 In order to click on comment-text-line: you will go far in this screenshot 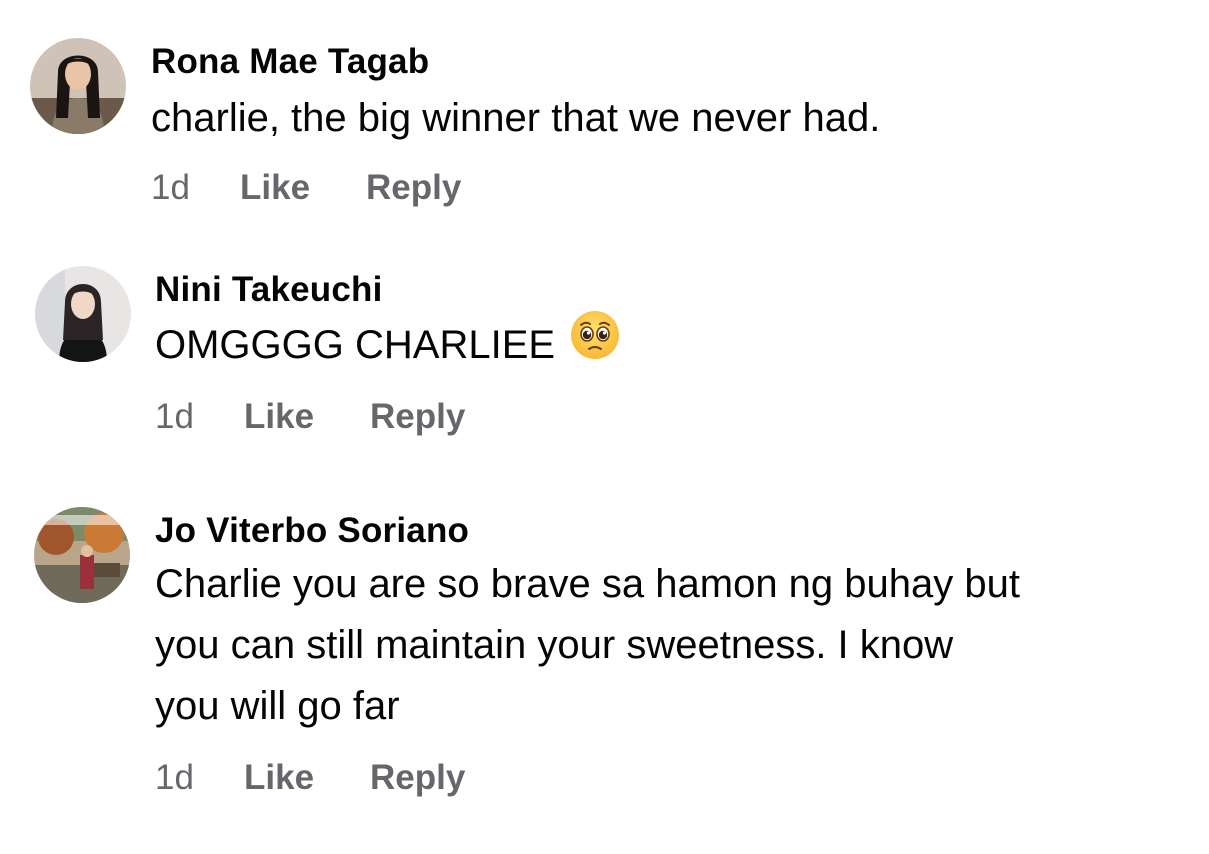, I will do `click(277, 706)`.